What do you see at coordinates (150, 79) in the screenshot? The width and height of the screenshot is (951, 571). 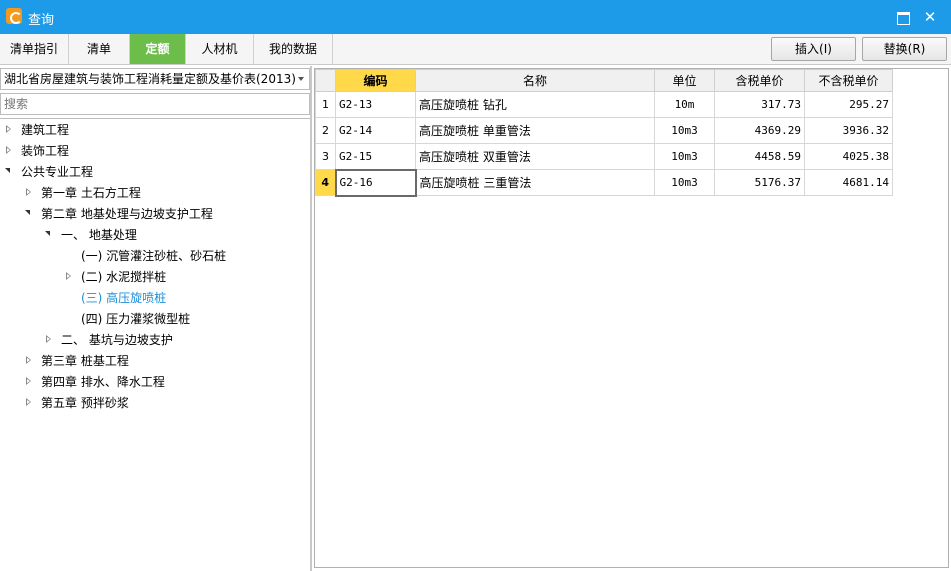 I see `quota-library-value: 湖北省房屋建筑与装饰工程消耗量定额及基价表(2013)` at bounding box center [150, 79].